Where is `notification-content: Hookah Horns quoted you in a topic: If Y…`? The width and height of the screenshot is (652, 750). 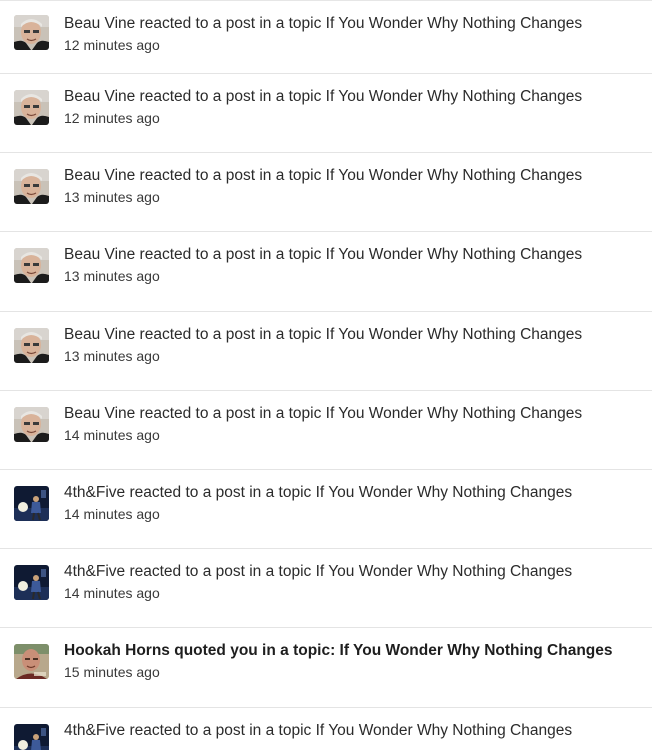 notification-content: Hookah Horns quoted you in a topic: If Y… is located at coordinates (354, 661).